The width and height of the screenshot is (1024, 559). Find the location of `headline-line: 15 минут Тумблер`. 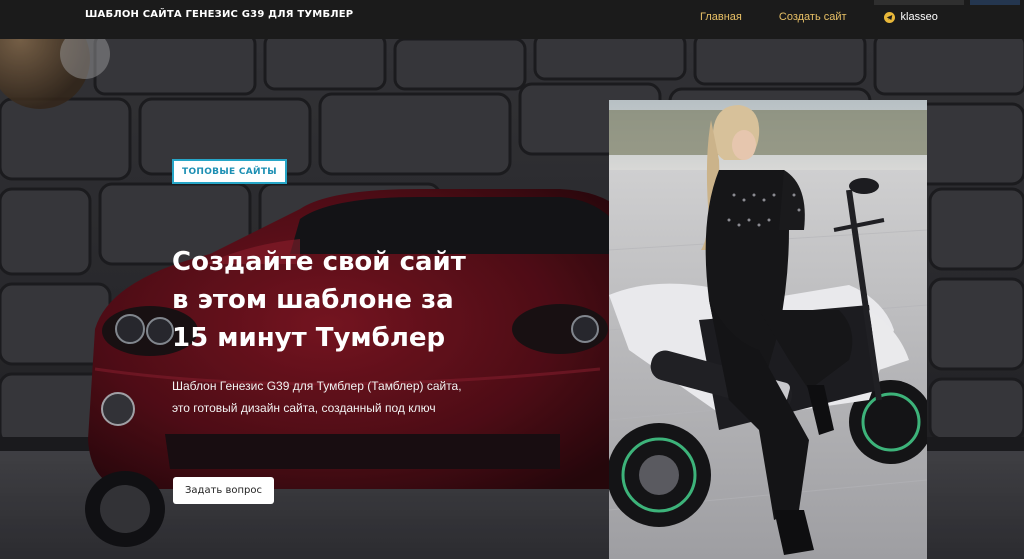

headline-line: 15 минут Тумблер is located at coordinates (309, 338).